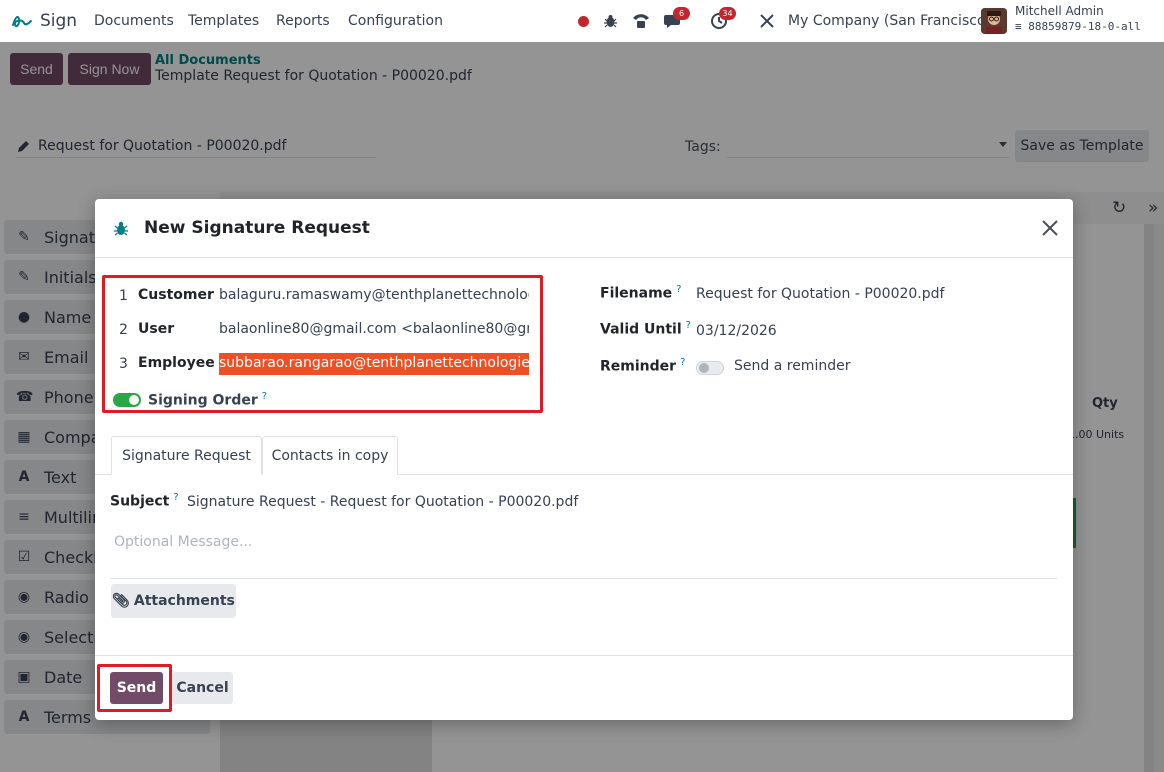 Image resolution: width=1164 pixels, height=772 pixels. I want to click on modal-footer: Send Cancel, so click(584, 687).